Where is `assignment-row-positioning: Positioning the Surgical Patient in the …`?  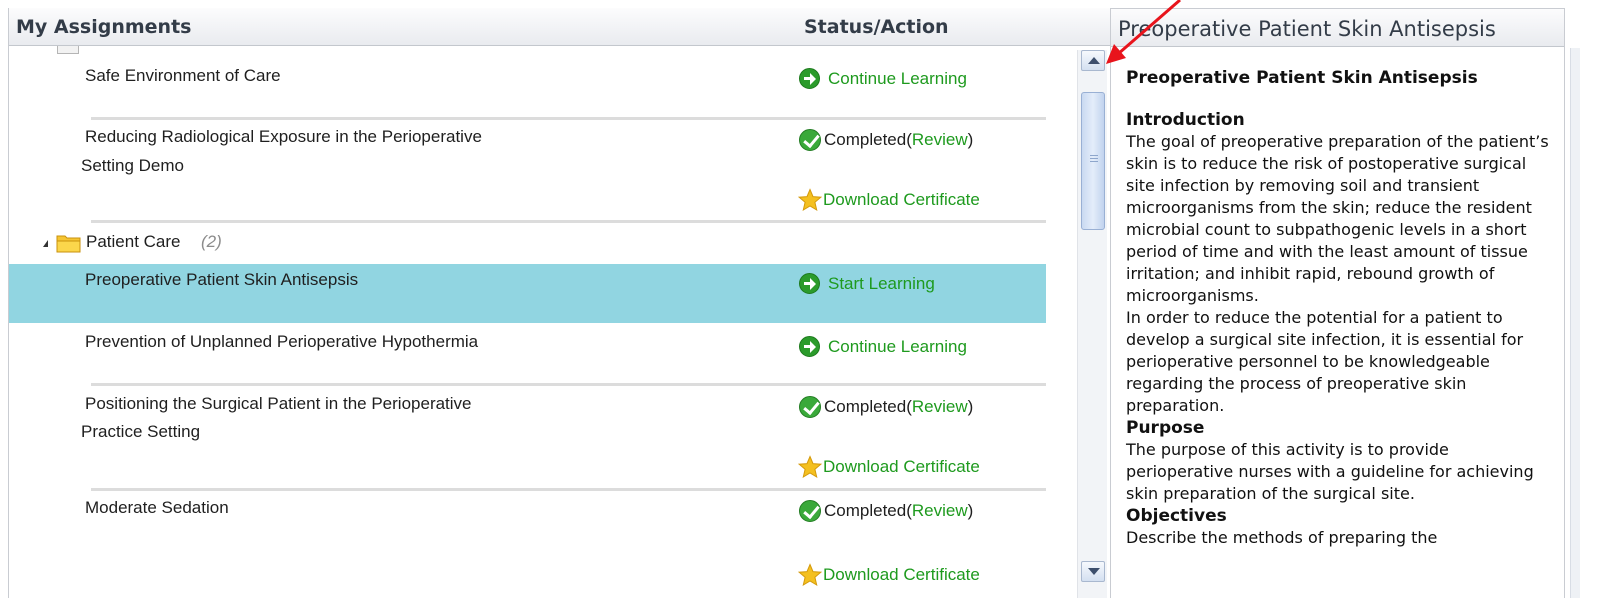
assignment-row-positioning: Positioning the Surgical Patient in the … is located at coordinates (527, 437).